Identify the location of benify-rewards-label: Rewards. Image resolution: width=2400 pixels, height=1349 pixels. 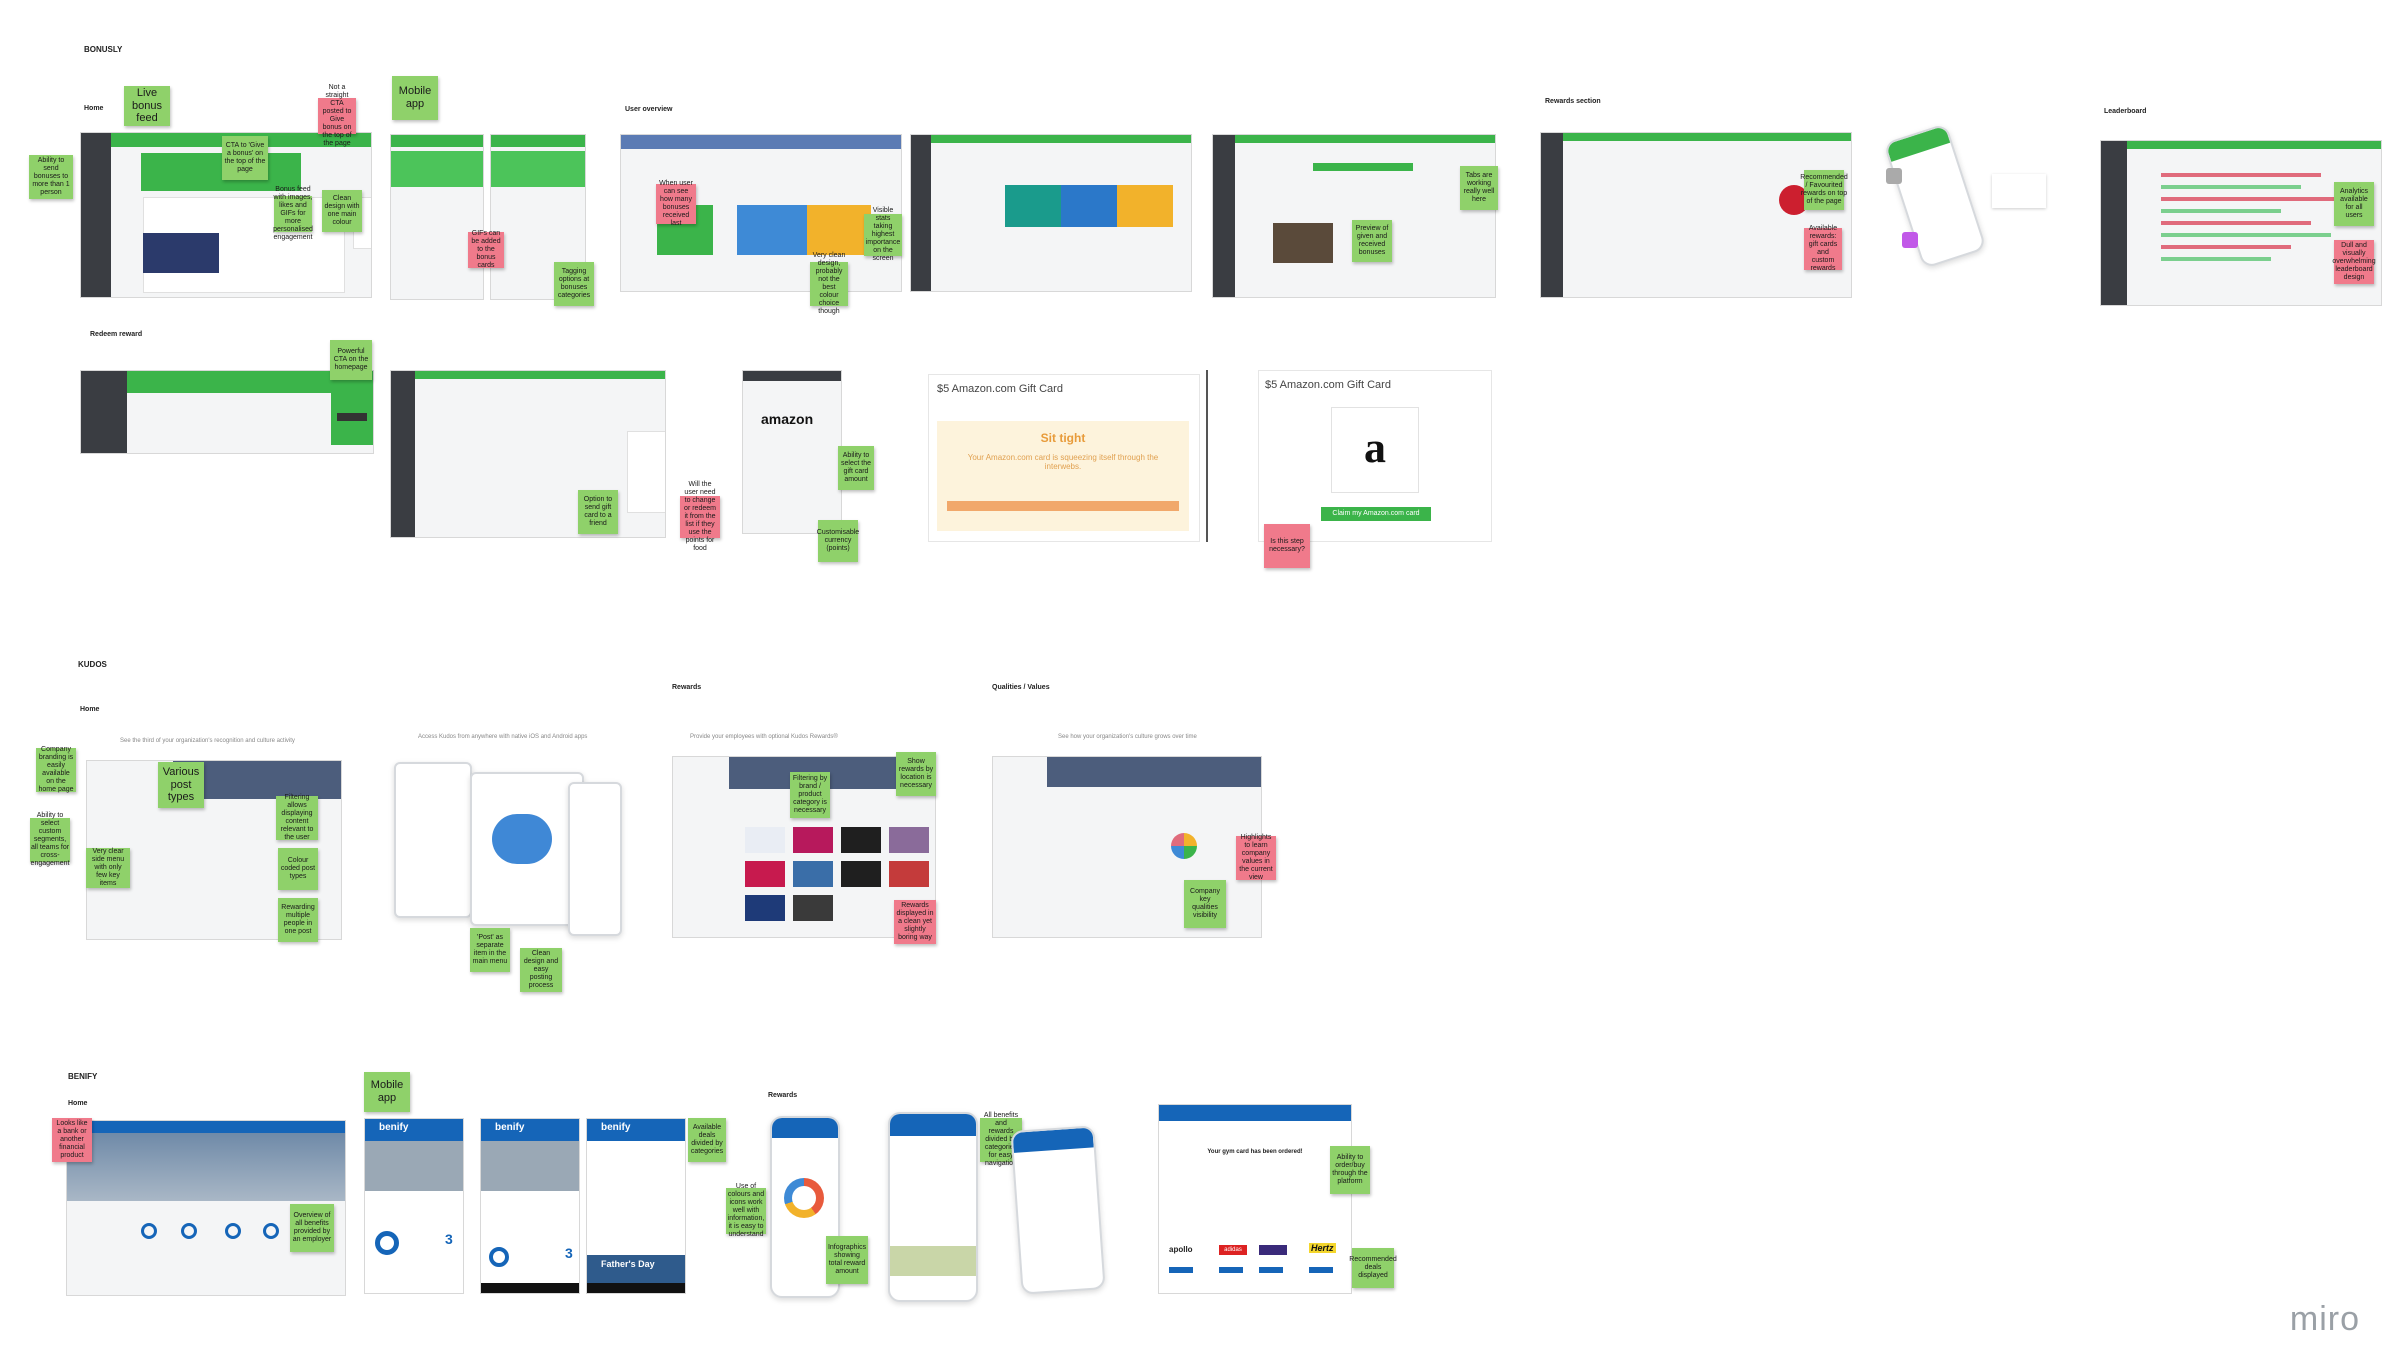
(783, 1095).